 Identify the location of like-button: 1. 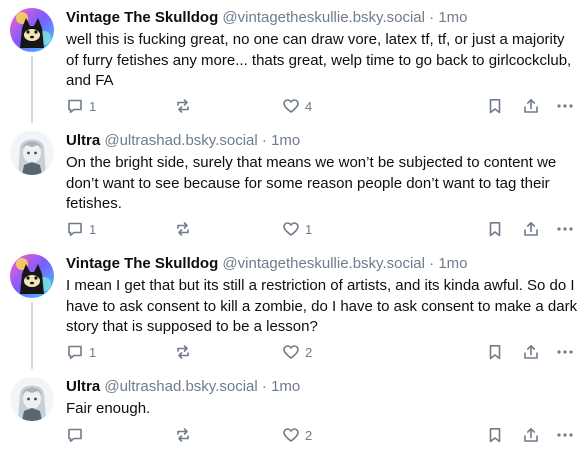
(297, 229).